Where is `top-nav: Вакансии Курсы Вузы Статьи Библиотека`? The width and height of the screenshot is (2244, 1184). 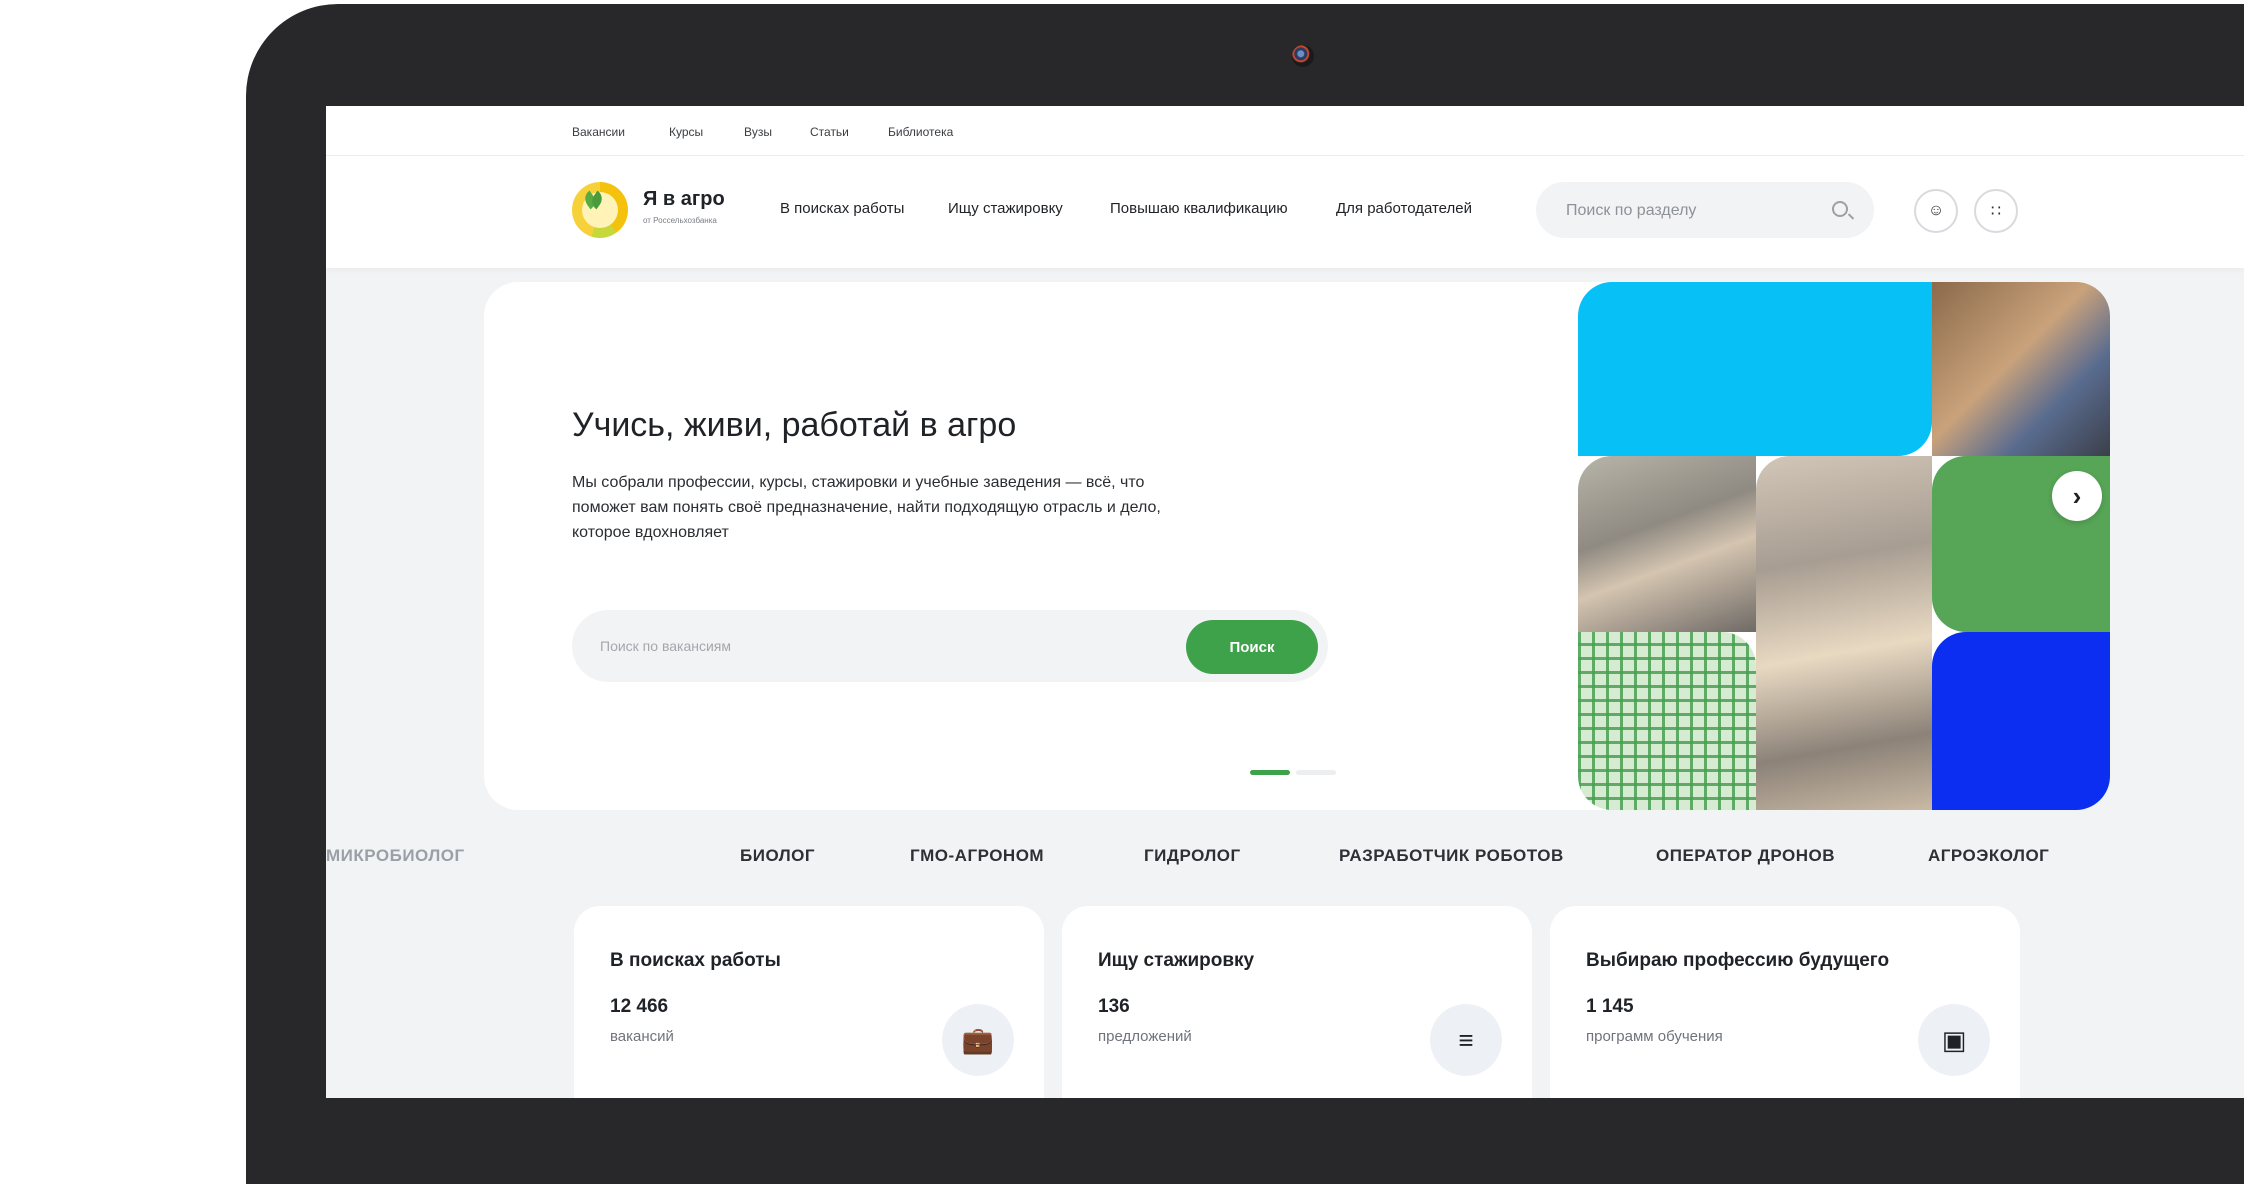
top-nav: Вакансии Курсы Вузы Статьи Библиотека is located at coordinates (1285, 131).